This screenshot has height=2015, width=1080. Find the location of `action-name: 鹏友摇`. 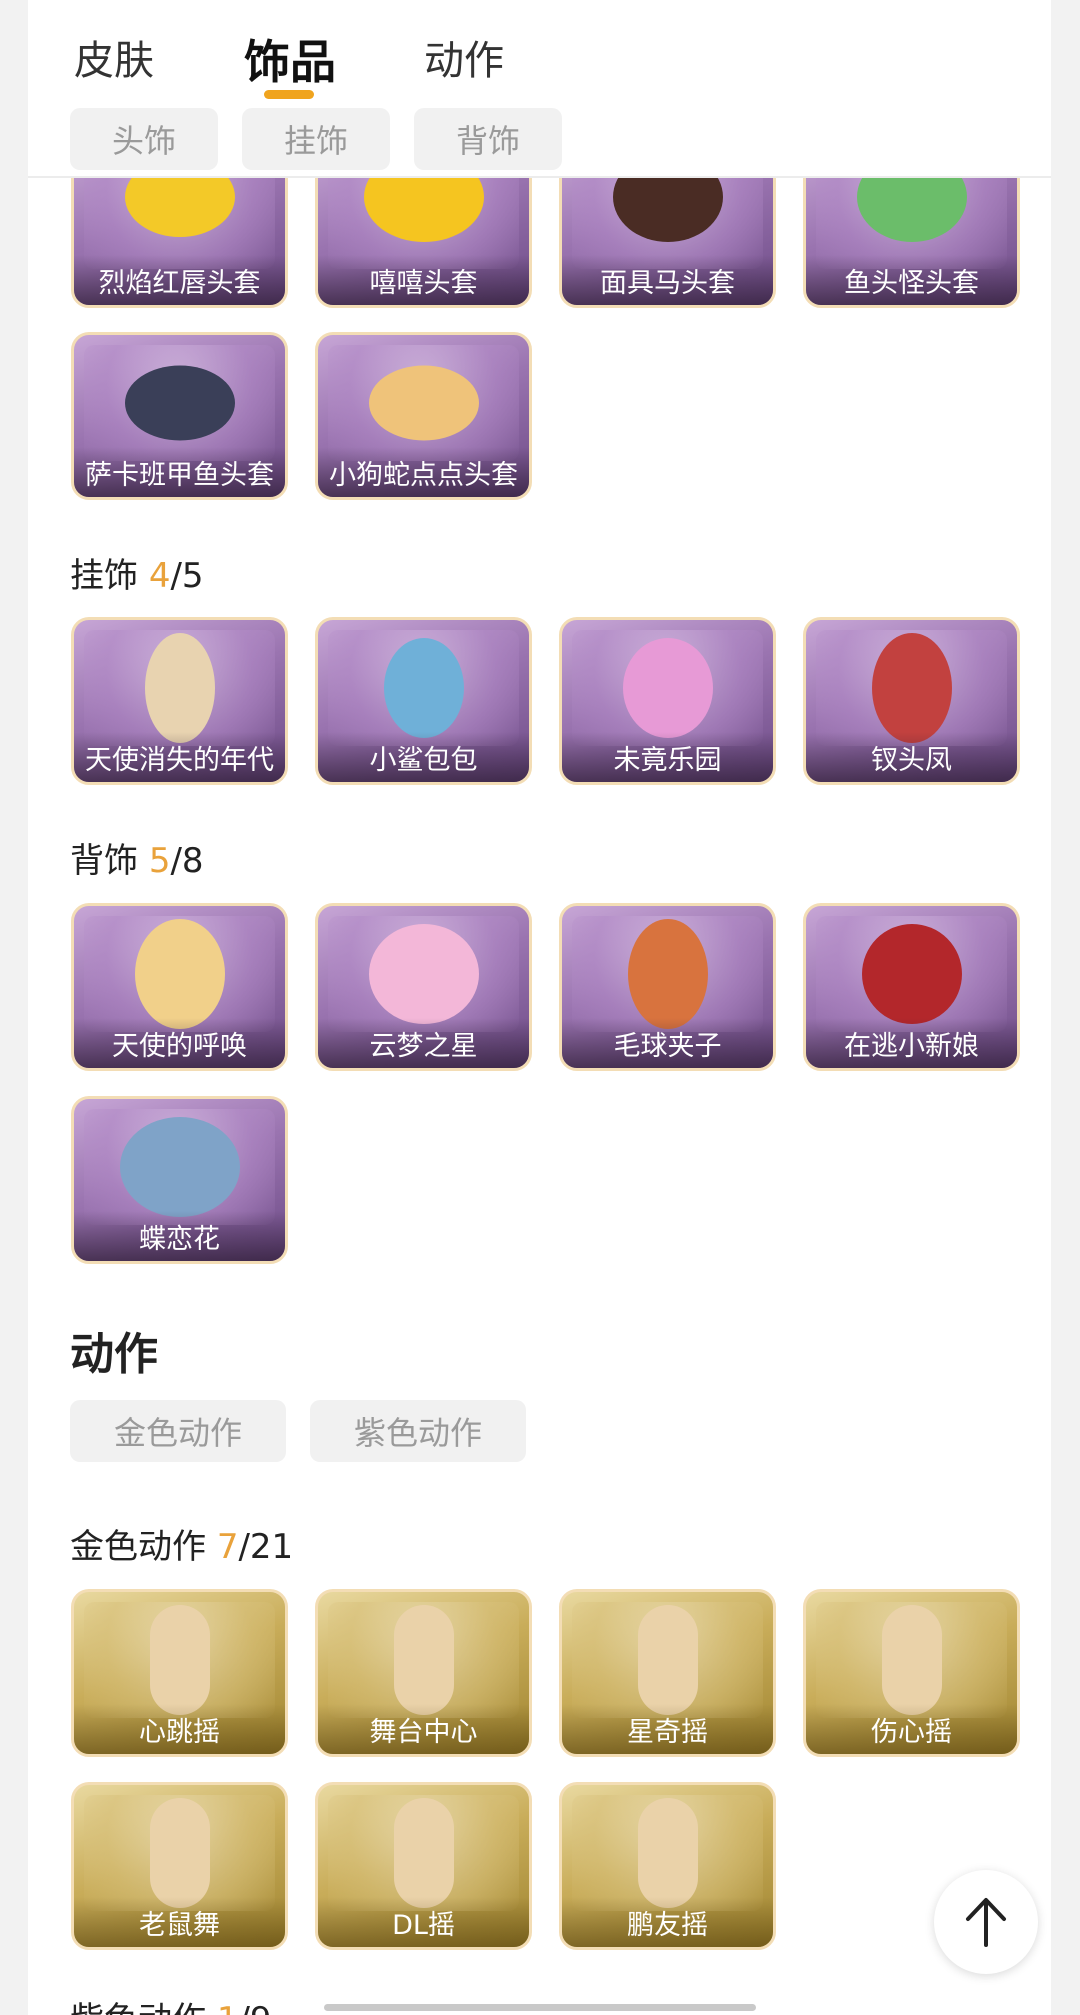

action-name: 鹏友摇 is located at coordinates (667, 1922).